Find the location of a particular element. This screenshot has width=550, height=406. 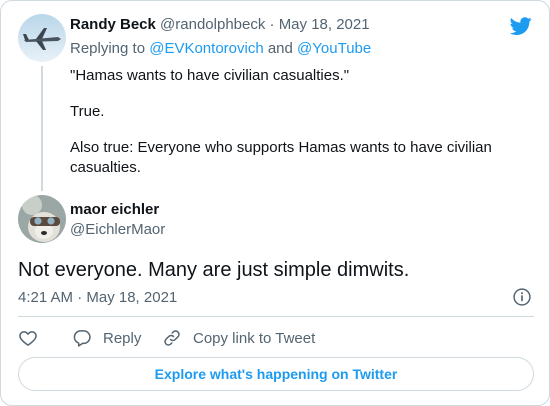

copy-link-button: Copy link to Tweet is located at coordinates (238, 338).